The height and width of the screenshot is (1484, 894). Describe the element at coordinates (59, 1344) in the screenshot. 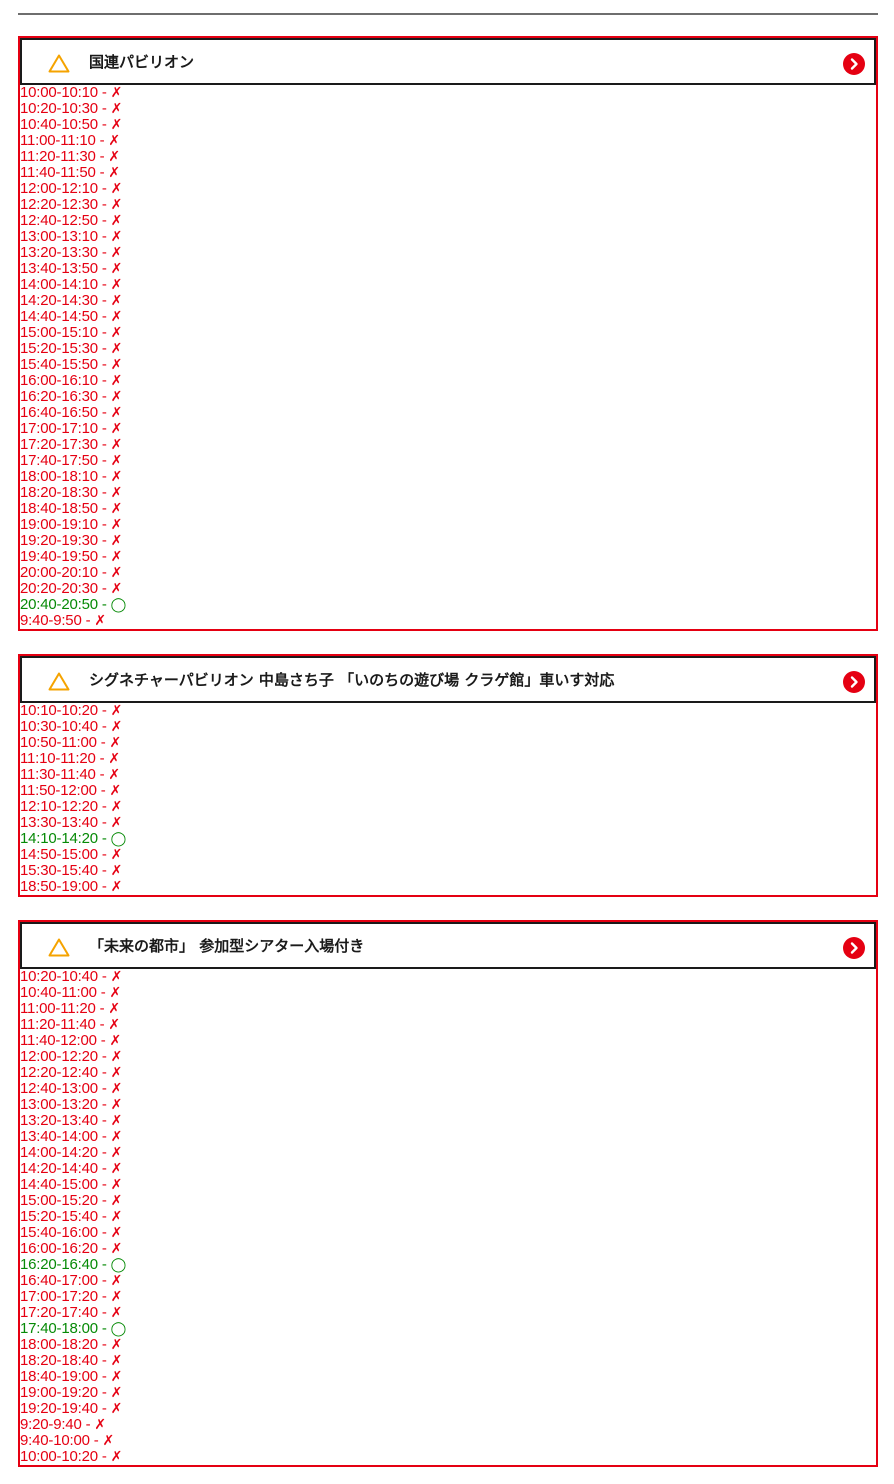

I see `slot-time: 18:00-18:20` at that location.